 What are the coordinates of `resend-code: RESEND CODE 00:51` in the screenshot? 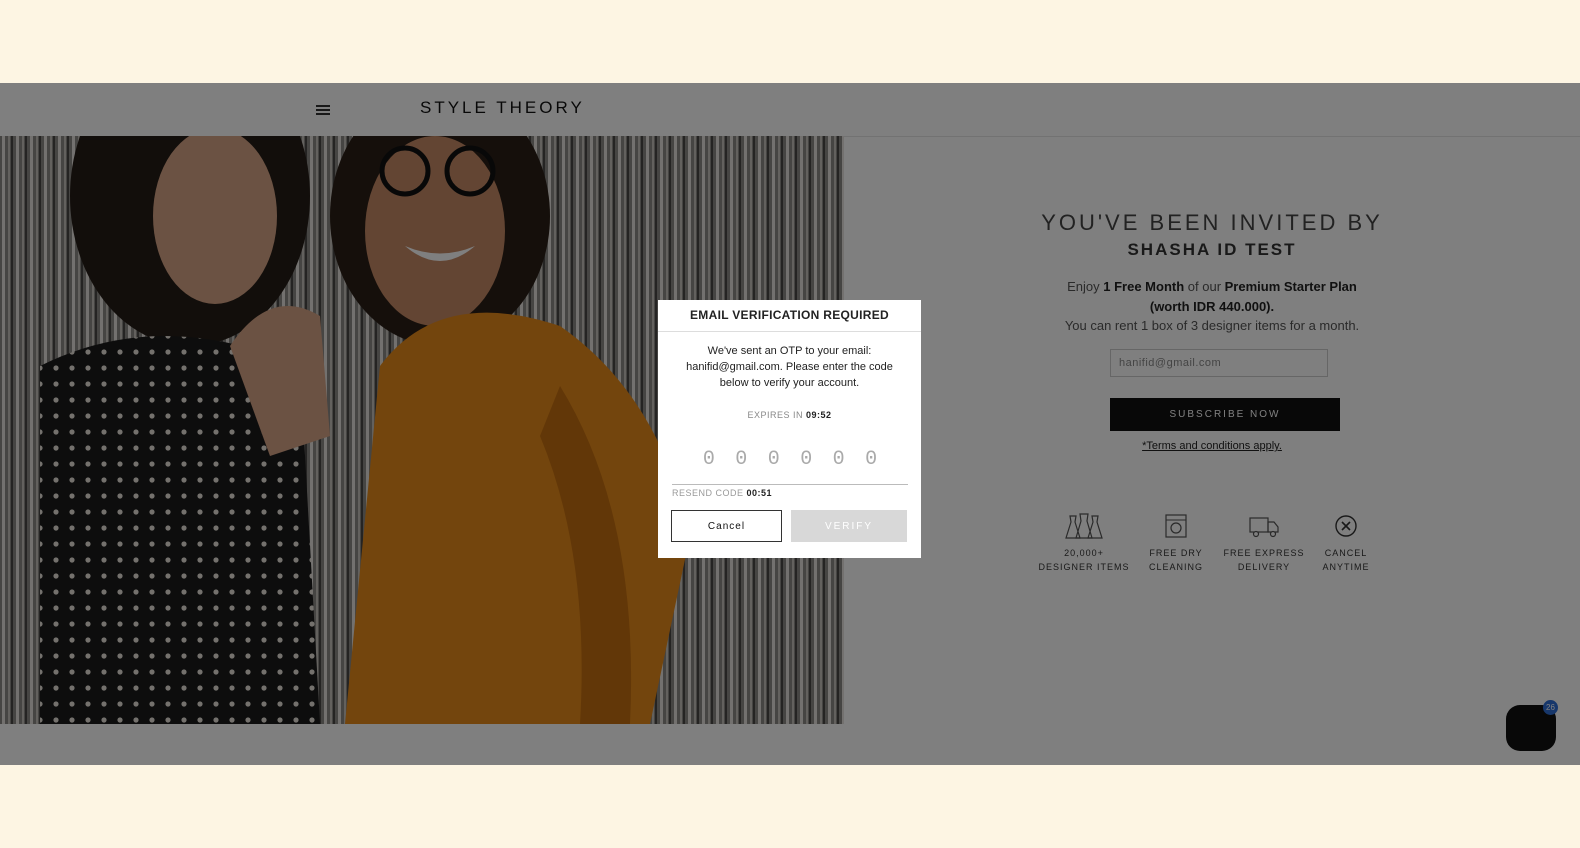 It's located at (722, 493).